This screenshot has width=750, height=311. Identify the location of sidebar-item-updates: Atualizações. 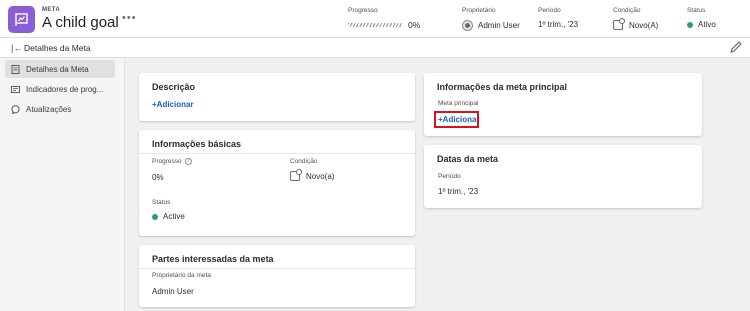
(60, 109).